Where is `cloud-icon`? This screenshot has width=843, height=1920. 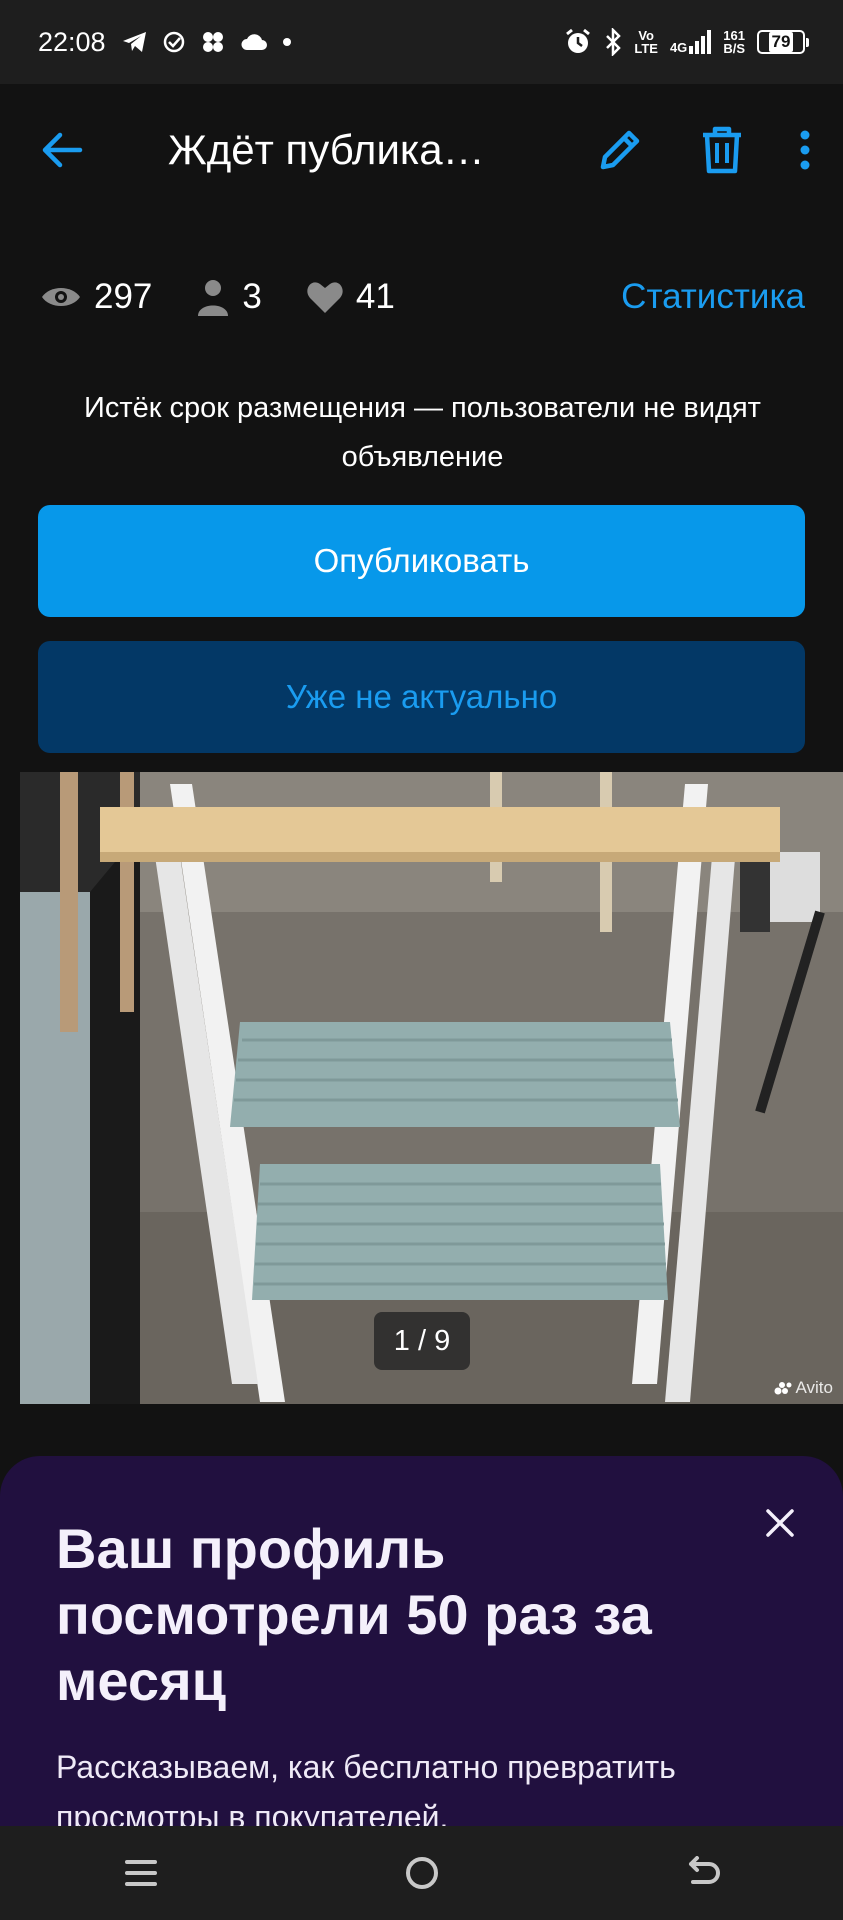
cloud-icon is located at coordinates (254, 42).